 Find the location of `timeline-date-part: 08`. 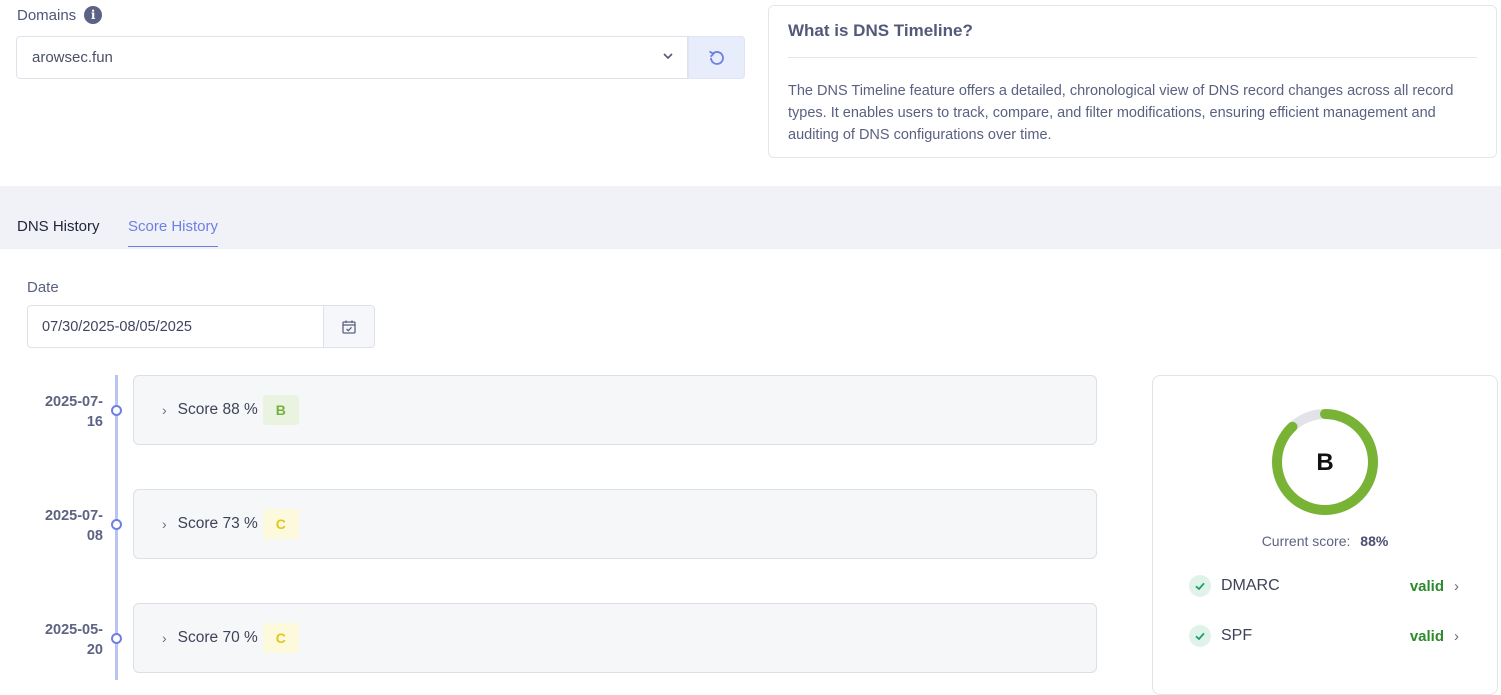

timeline-date-part: 08 is located at coordinates (94, 536).